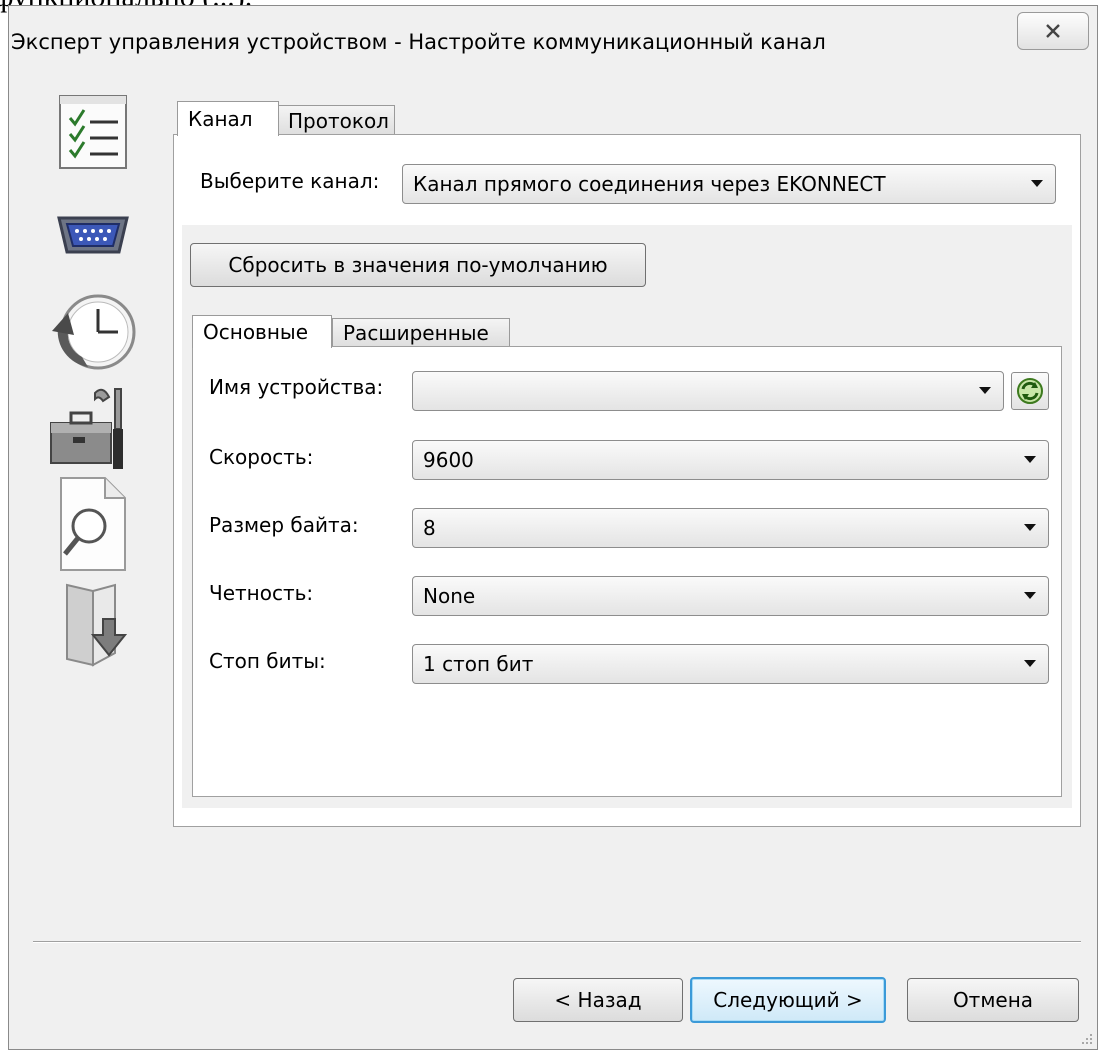  Describe the element at coordinates (449, 596) in the screenshot. I see `parity-value: None` at that location.